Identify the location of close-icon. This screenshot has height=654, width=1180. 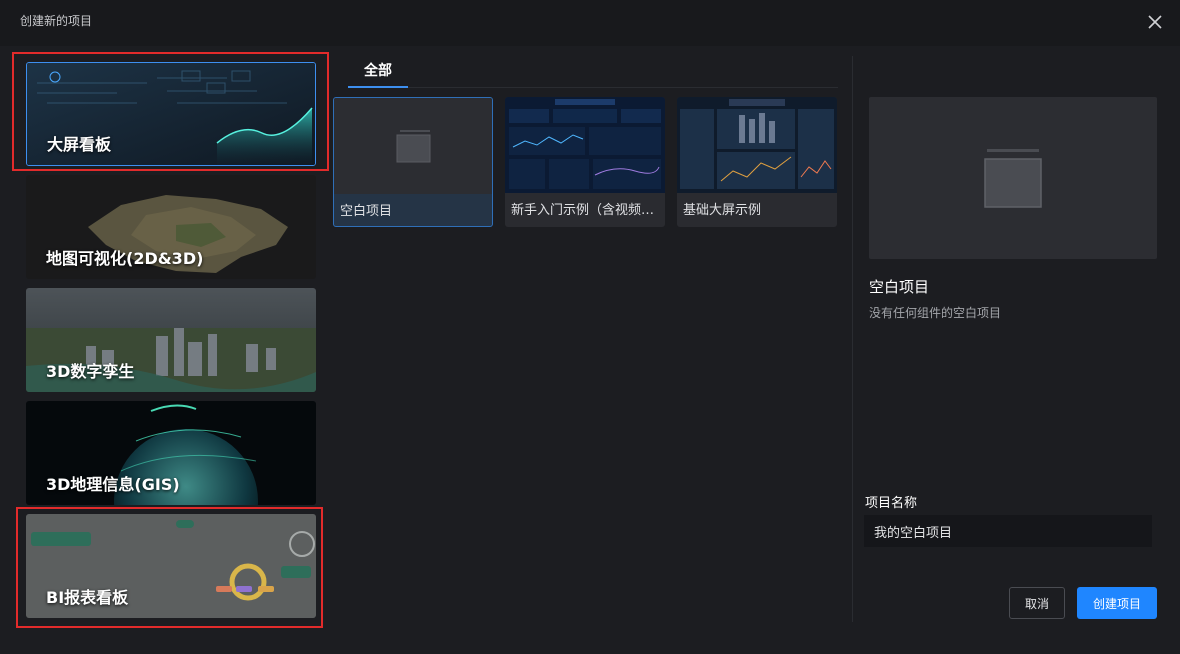
(1155, 22).